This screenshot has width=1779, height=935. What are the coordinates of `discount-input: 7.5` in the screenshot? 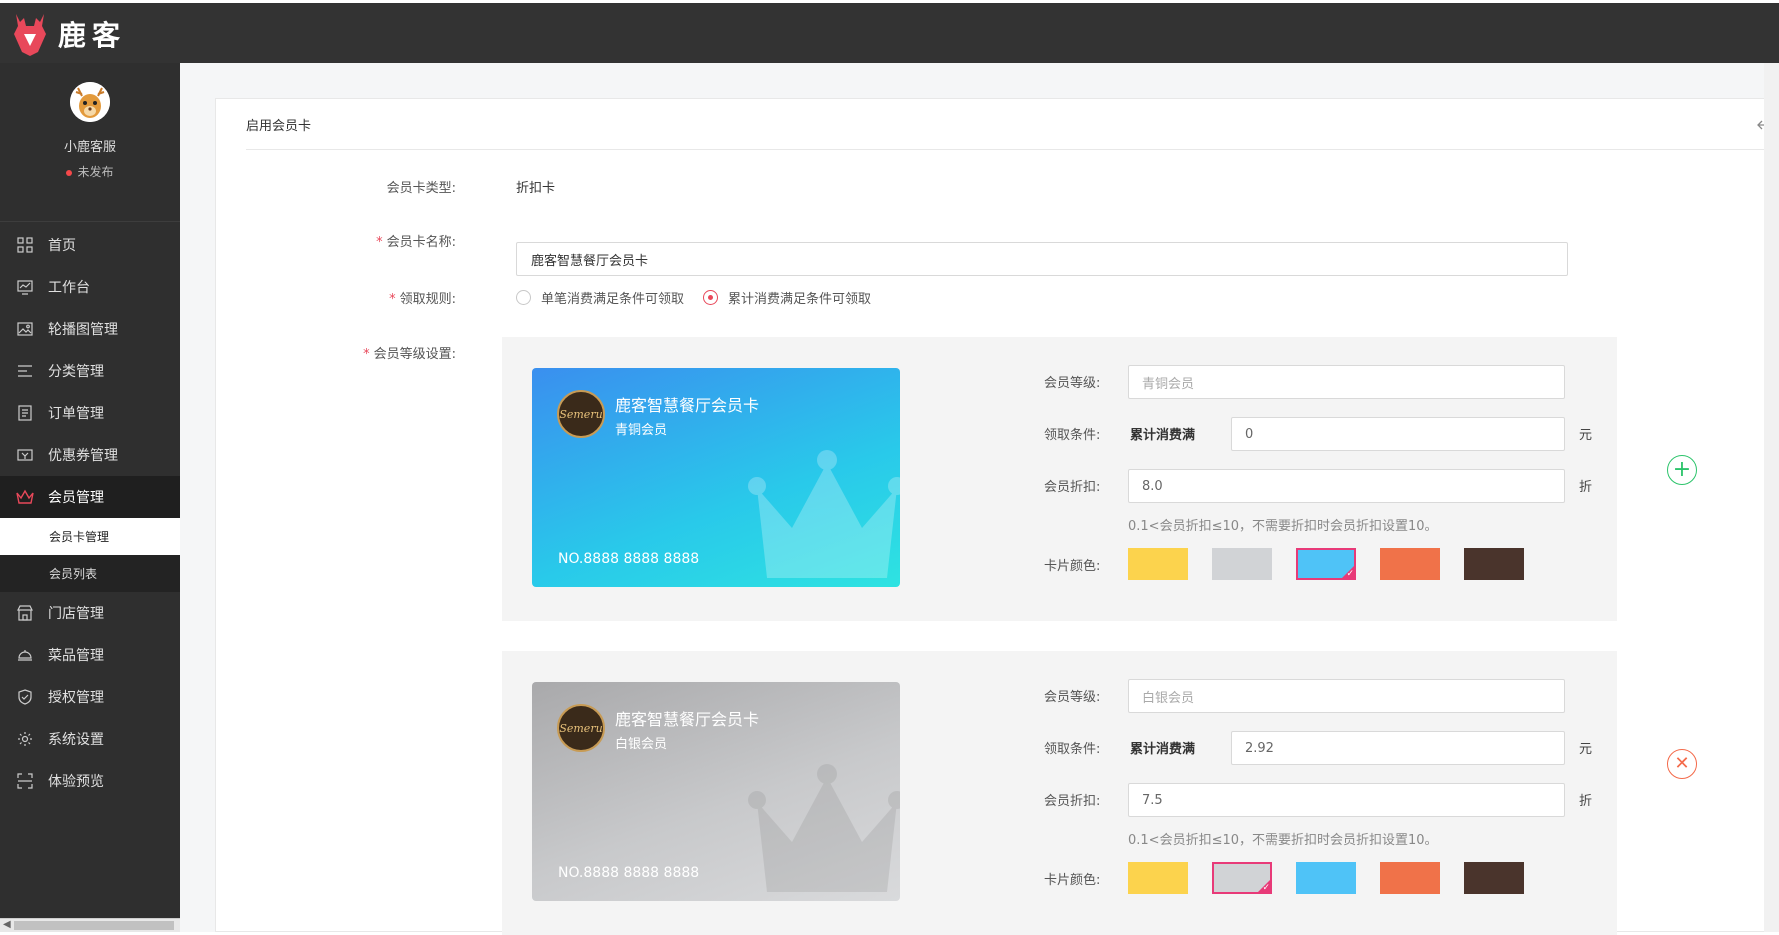 It's located at (1346, 800).